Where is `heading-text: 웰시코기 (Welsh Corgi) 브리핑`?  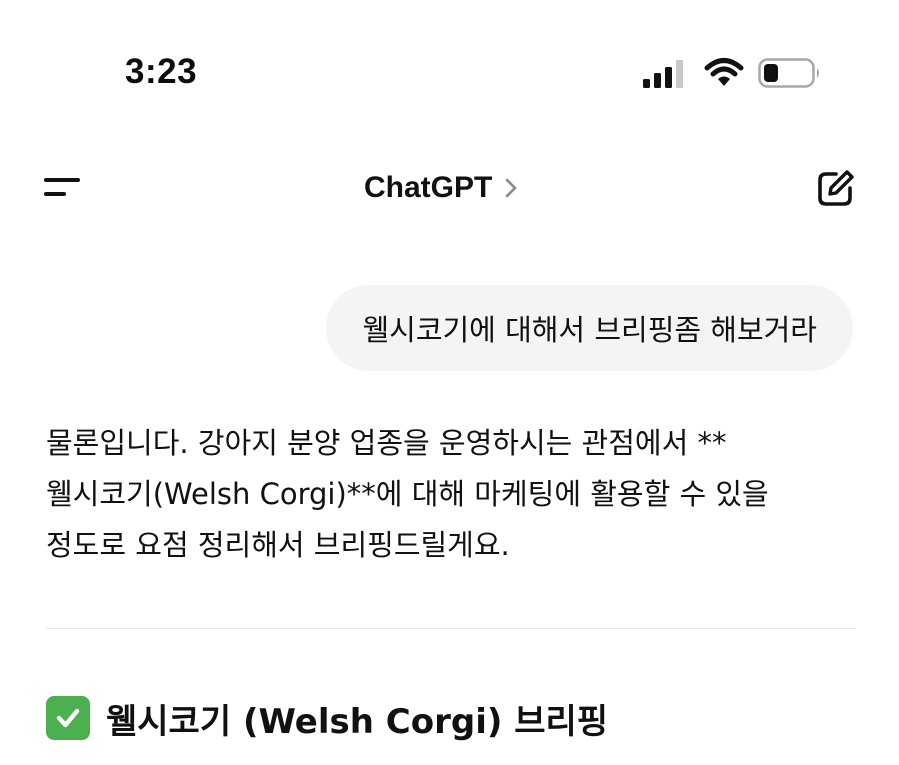
heading-text: 웰시코기 (Welsh Corgi) 브리핑 is located at coordinates (357, 721).